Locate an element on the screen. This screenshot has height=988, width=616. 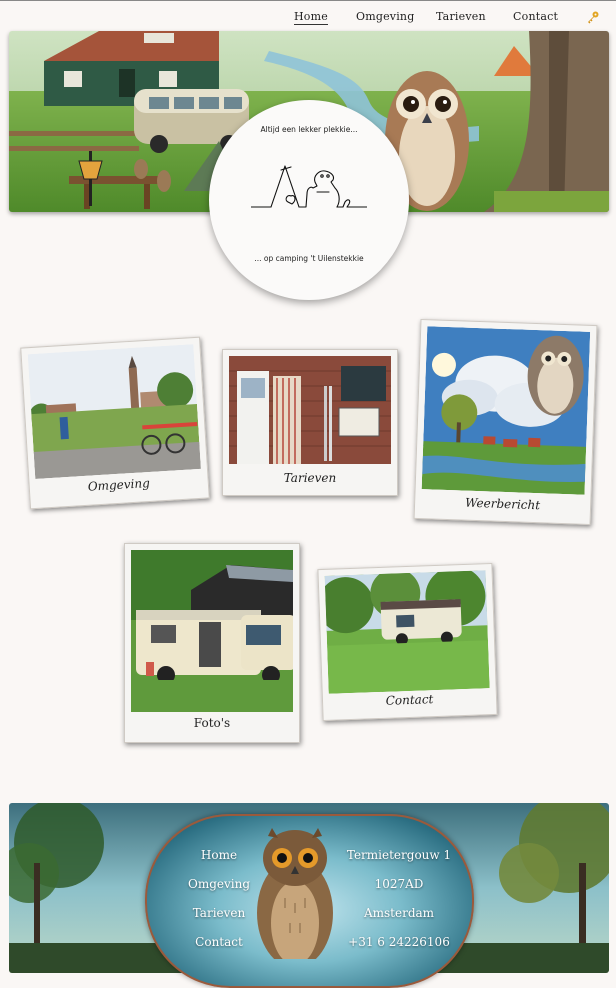
nav-tarieven: Tarieven is located at coordinates (461, 16).